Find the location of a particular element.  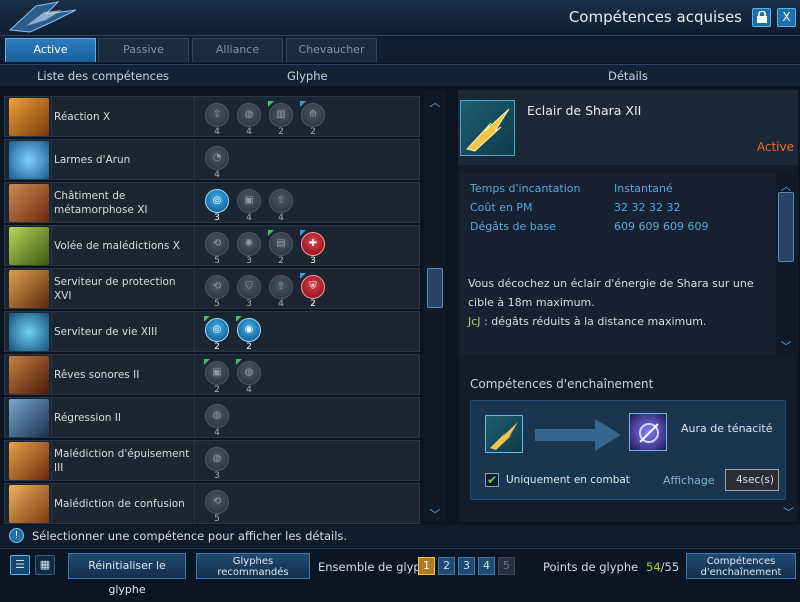

glyph-slot-icon: ✺ is located at coordinates (249, 244).